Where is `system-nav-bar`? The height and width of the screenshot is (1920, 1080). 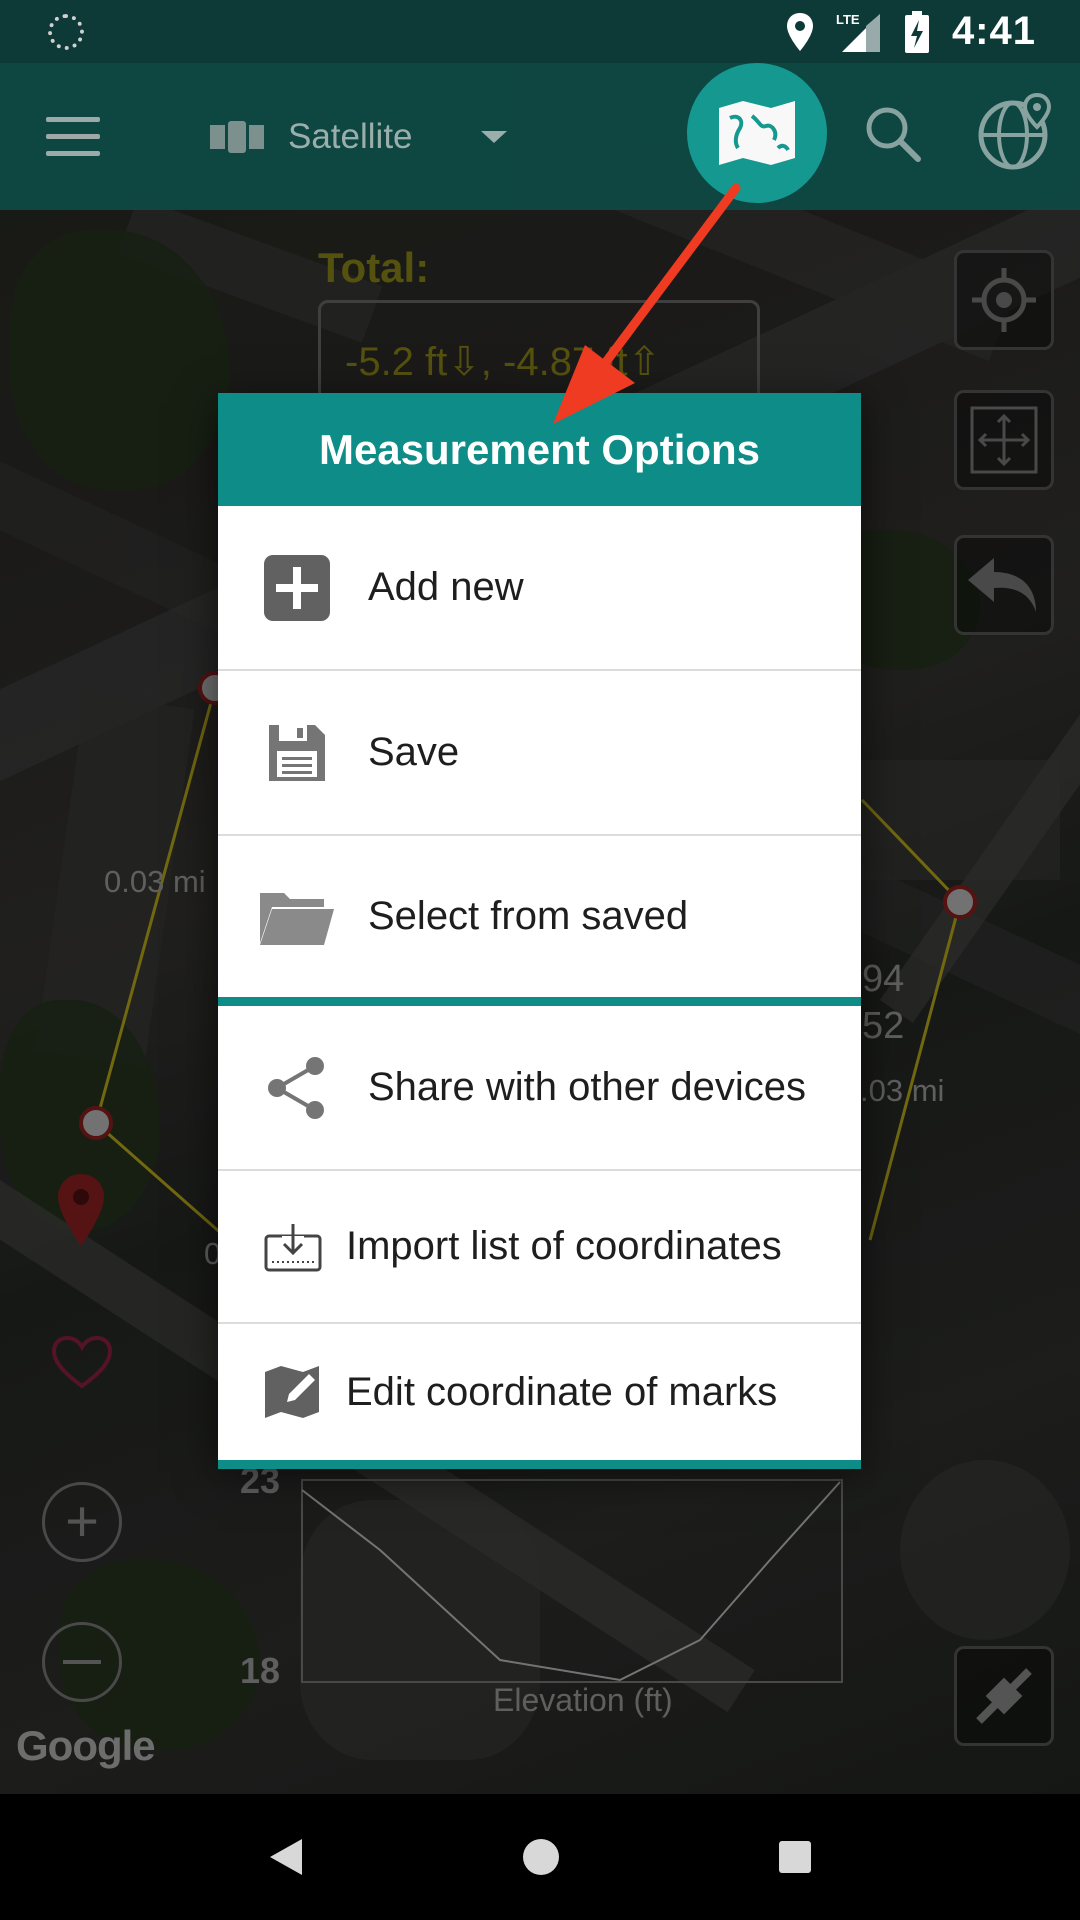 system-nav-bar is located at coordinates (540, 1857).